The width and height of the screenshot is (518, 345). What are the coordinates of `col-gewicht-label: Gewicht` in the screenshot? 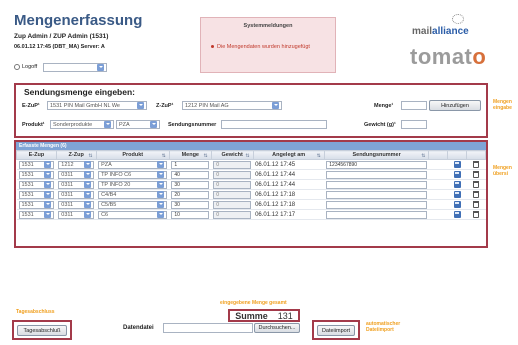 It's located at (232, 155).